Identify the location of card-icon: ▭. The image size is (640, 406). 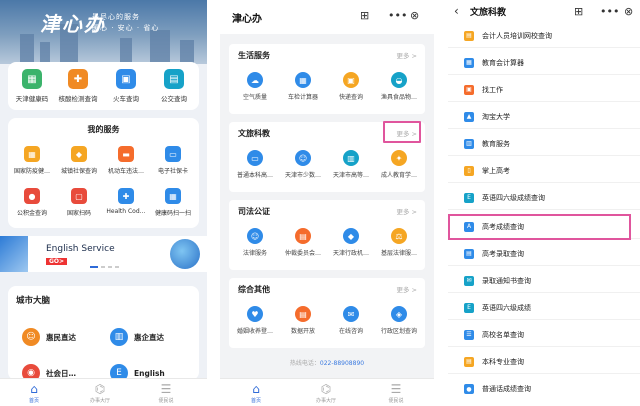
(173, 154).